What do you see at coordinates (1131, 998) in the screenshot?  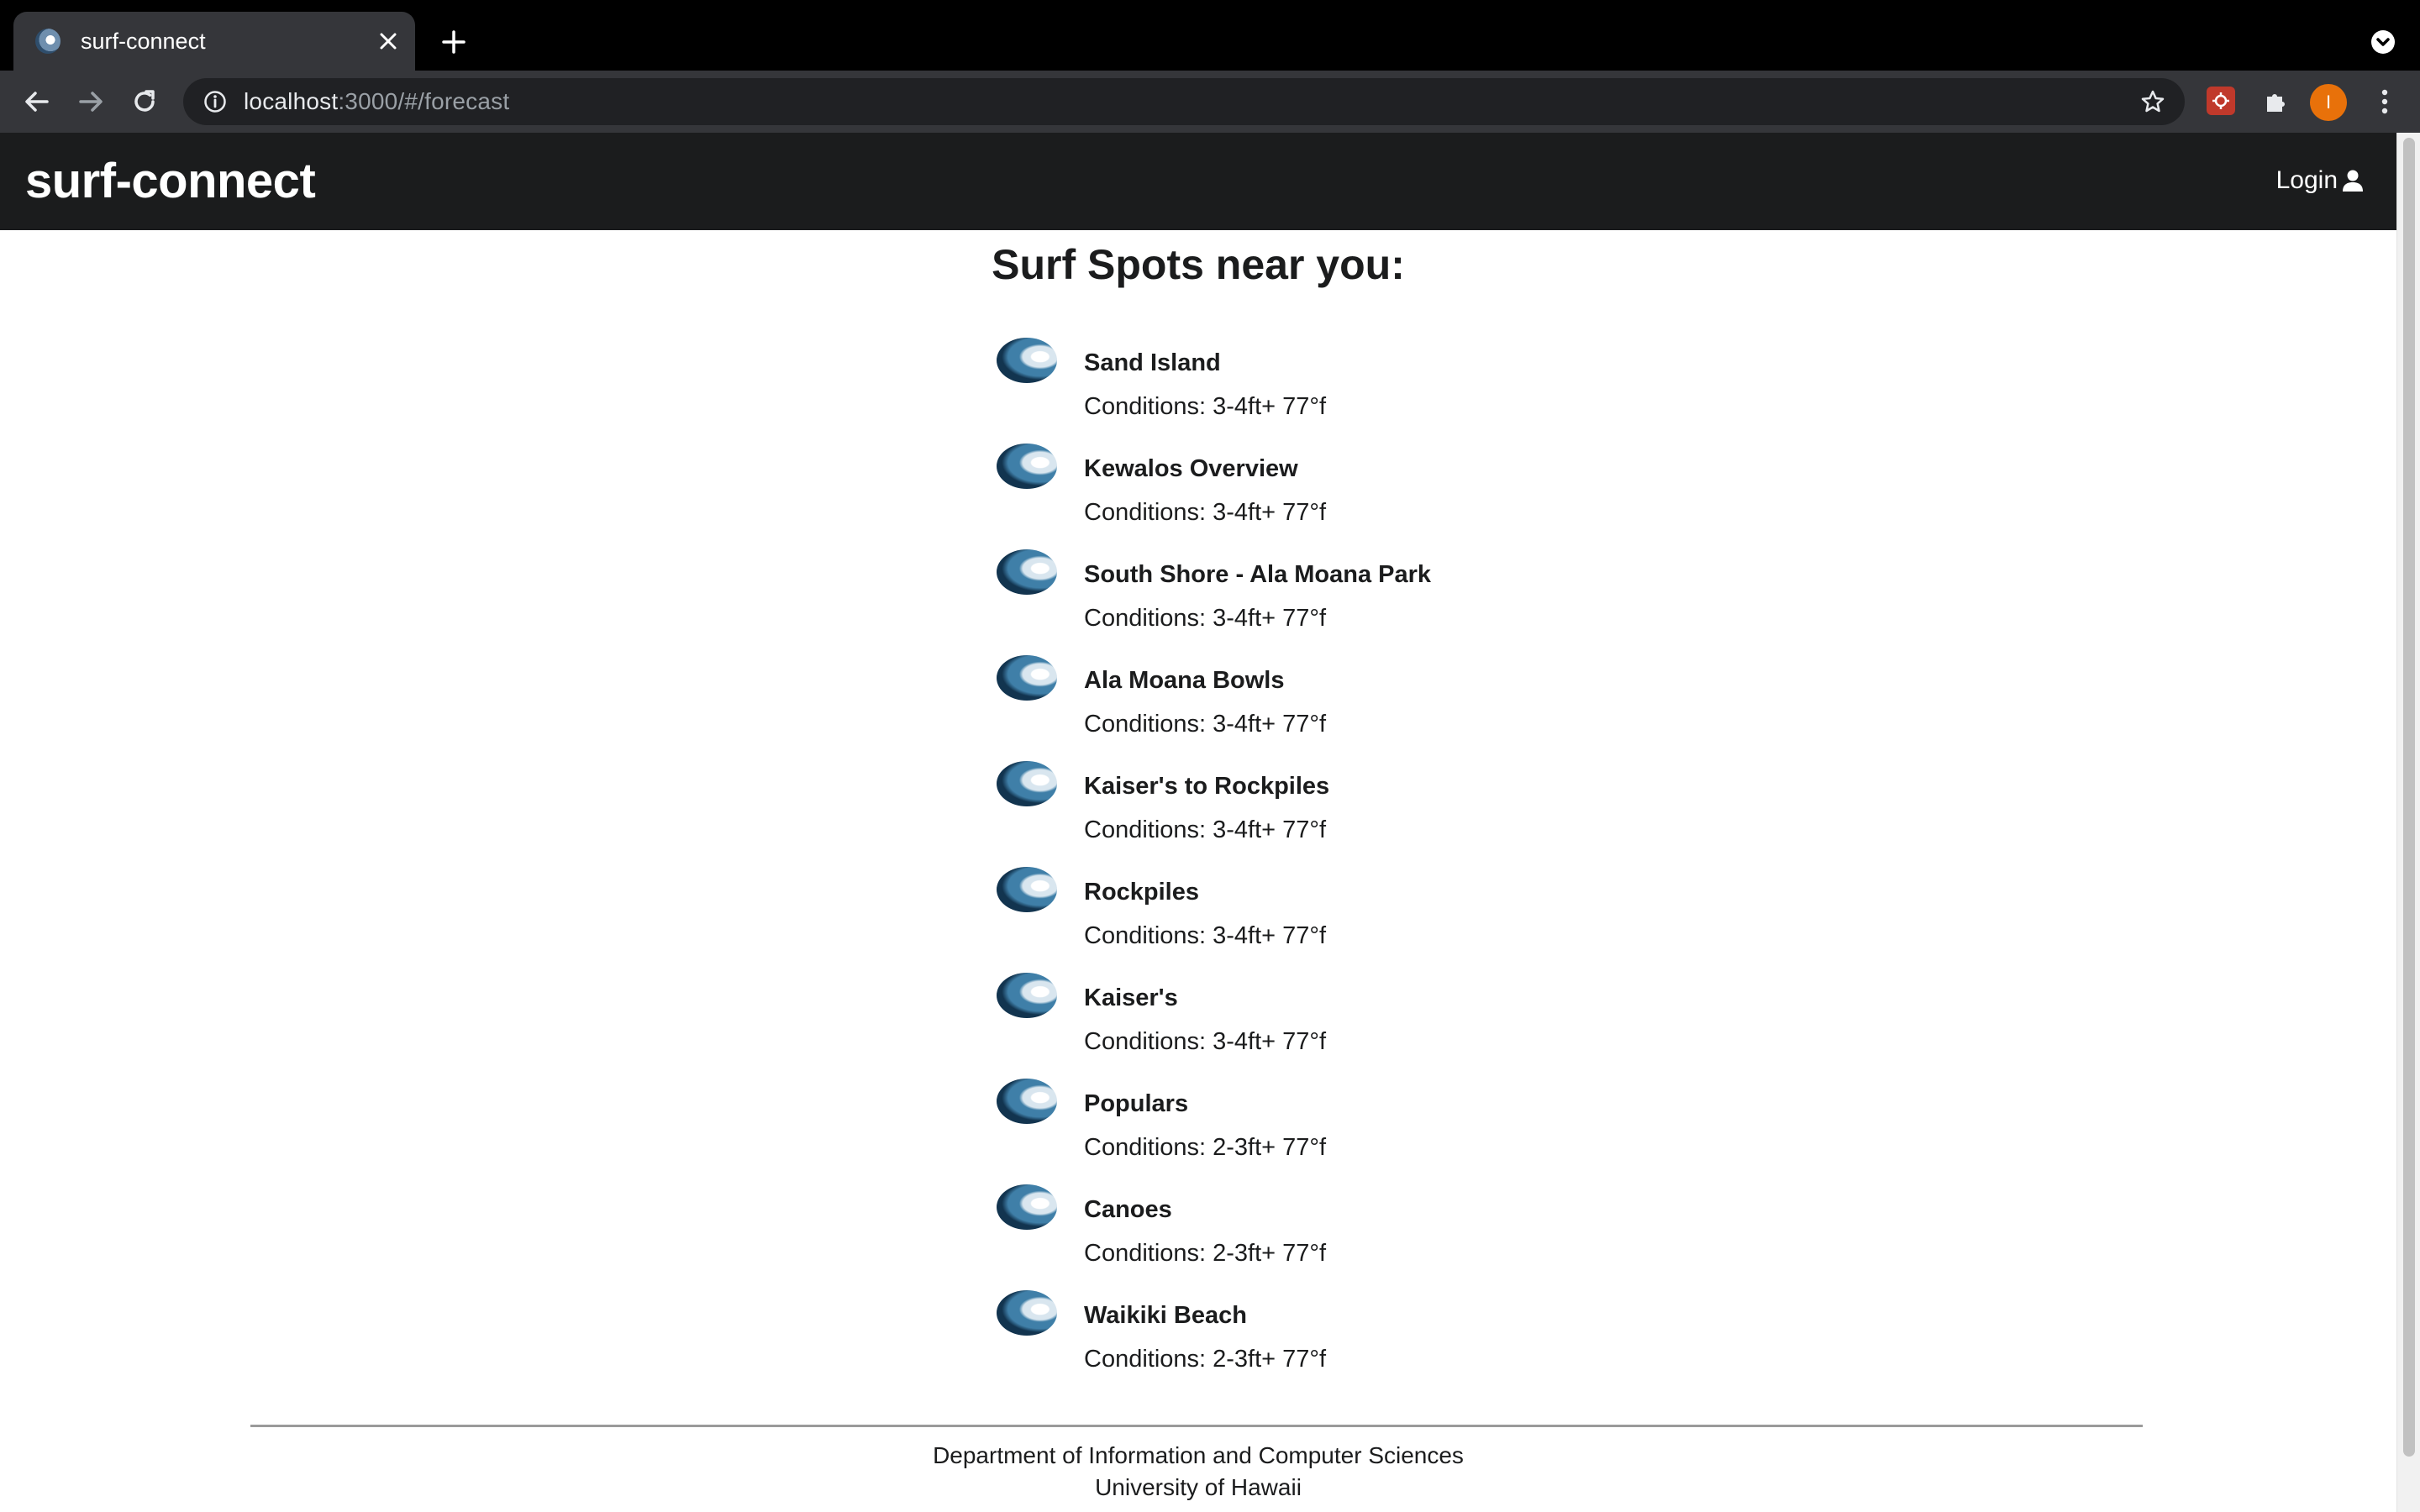 I see `spot-name: Kaiser's` at bounding box center [1131, 998].